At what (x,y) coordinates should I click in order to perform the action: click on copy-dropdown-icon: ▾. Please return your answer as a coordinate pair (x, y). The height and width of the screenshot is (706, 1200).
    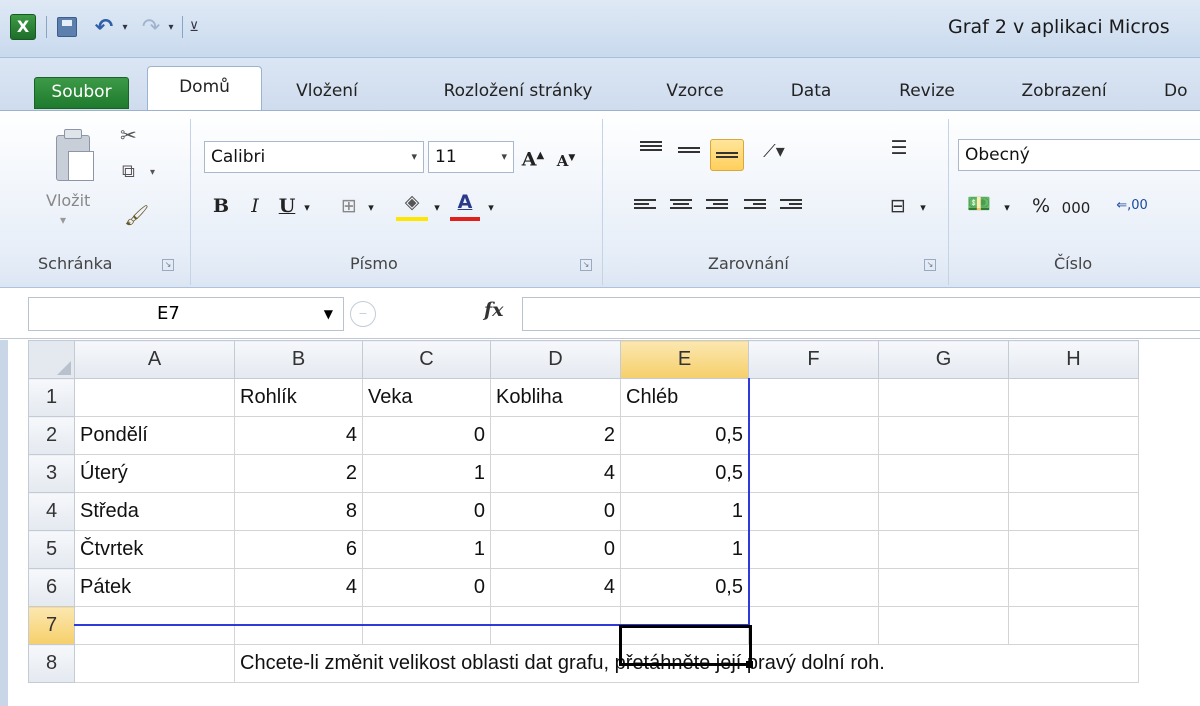
    Looking at the image, I should click on (152, 172).